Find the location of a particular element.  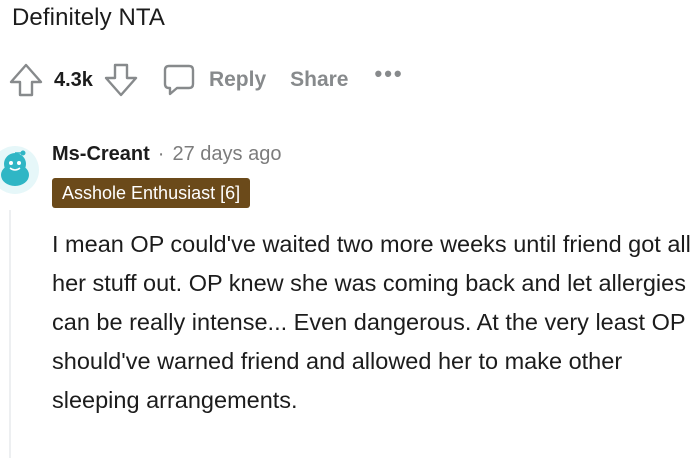

snoo-avatar-icon is located at coordinates (19, 170).